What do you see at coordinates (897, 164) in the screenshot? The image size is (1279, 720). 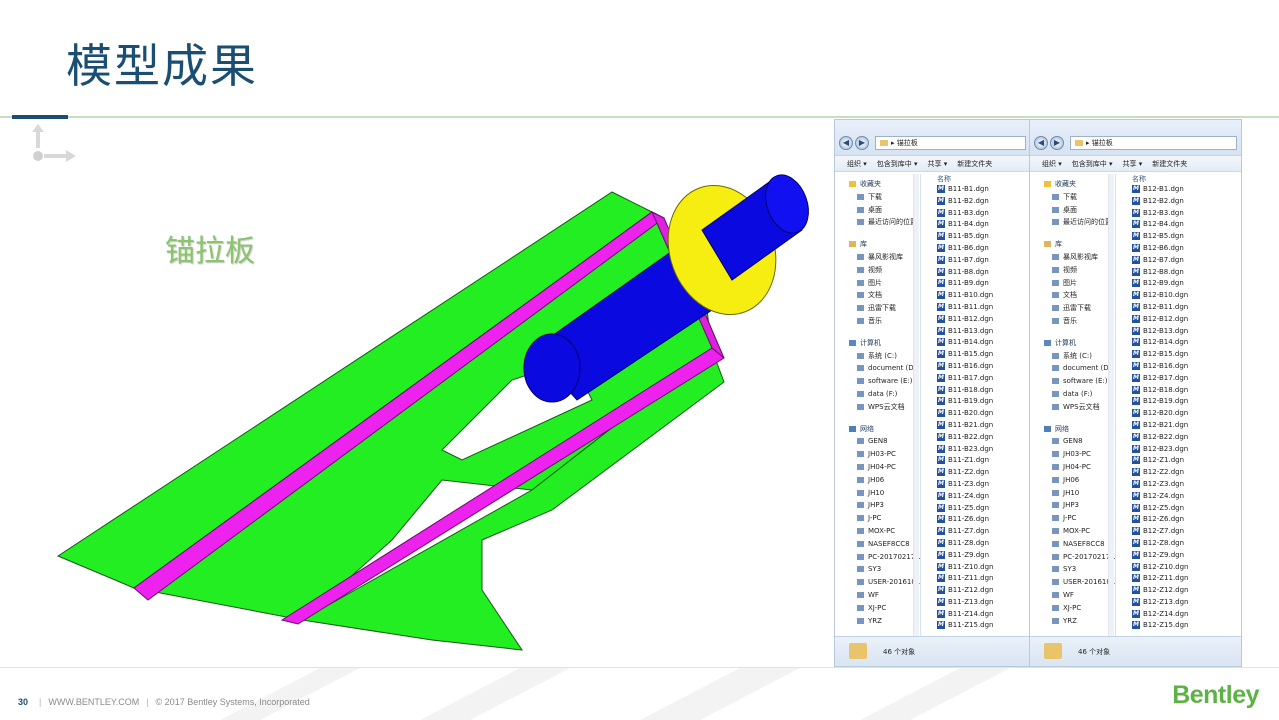 I see `toolbar-button: 包含到库中 ▾` at bounding box center [897, 164].